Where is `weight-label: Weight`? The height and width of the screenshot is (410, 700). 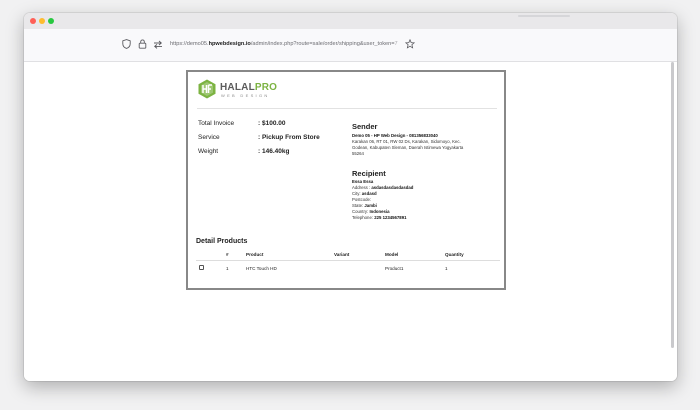 weight-label: Weight is located at coordinates (208, 151).